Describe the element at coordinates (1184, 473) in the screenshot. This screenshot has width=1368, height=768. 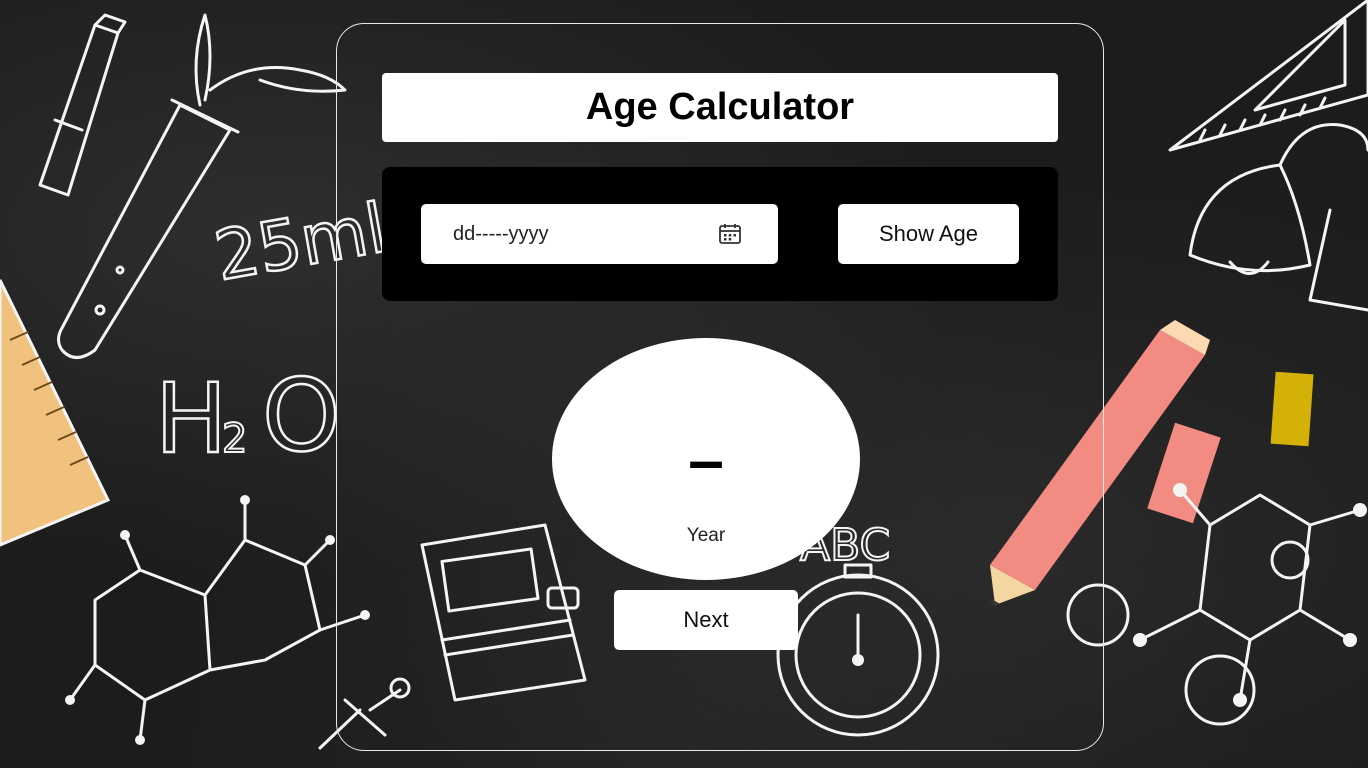
I see `chalk-stick-pink` at that location.